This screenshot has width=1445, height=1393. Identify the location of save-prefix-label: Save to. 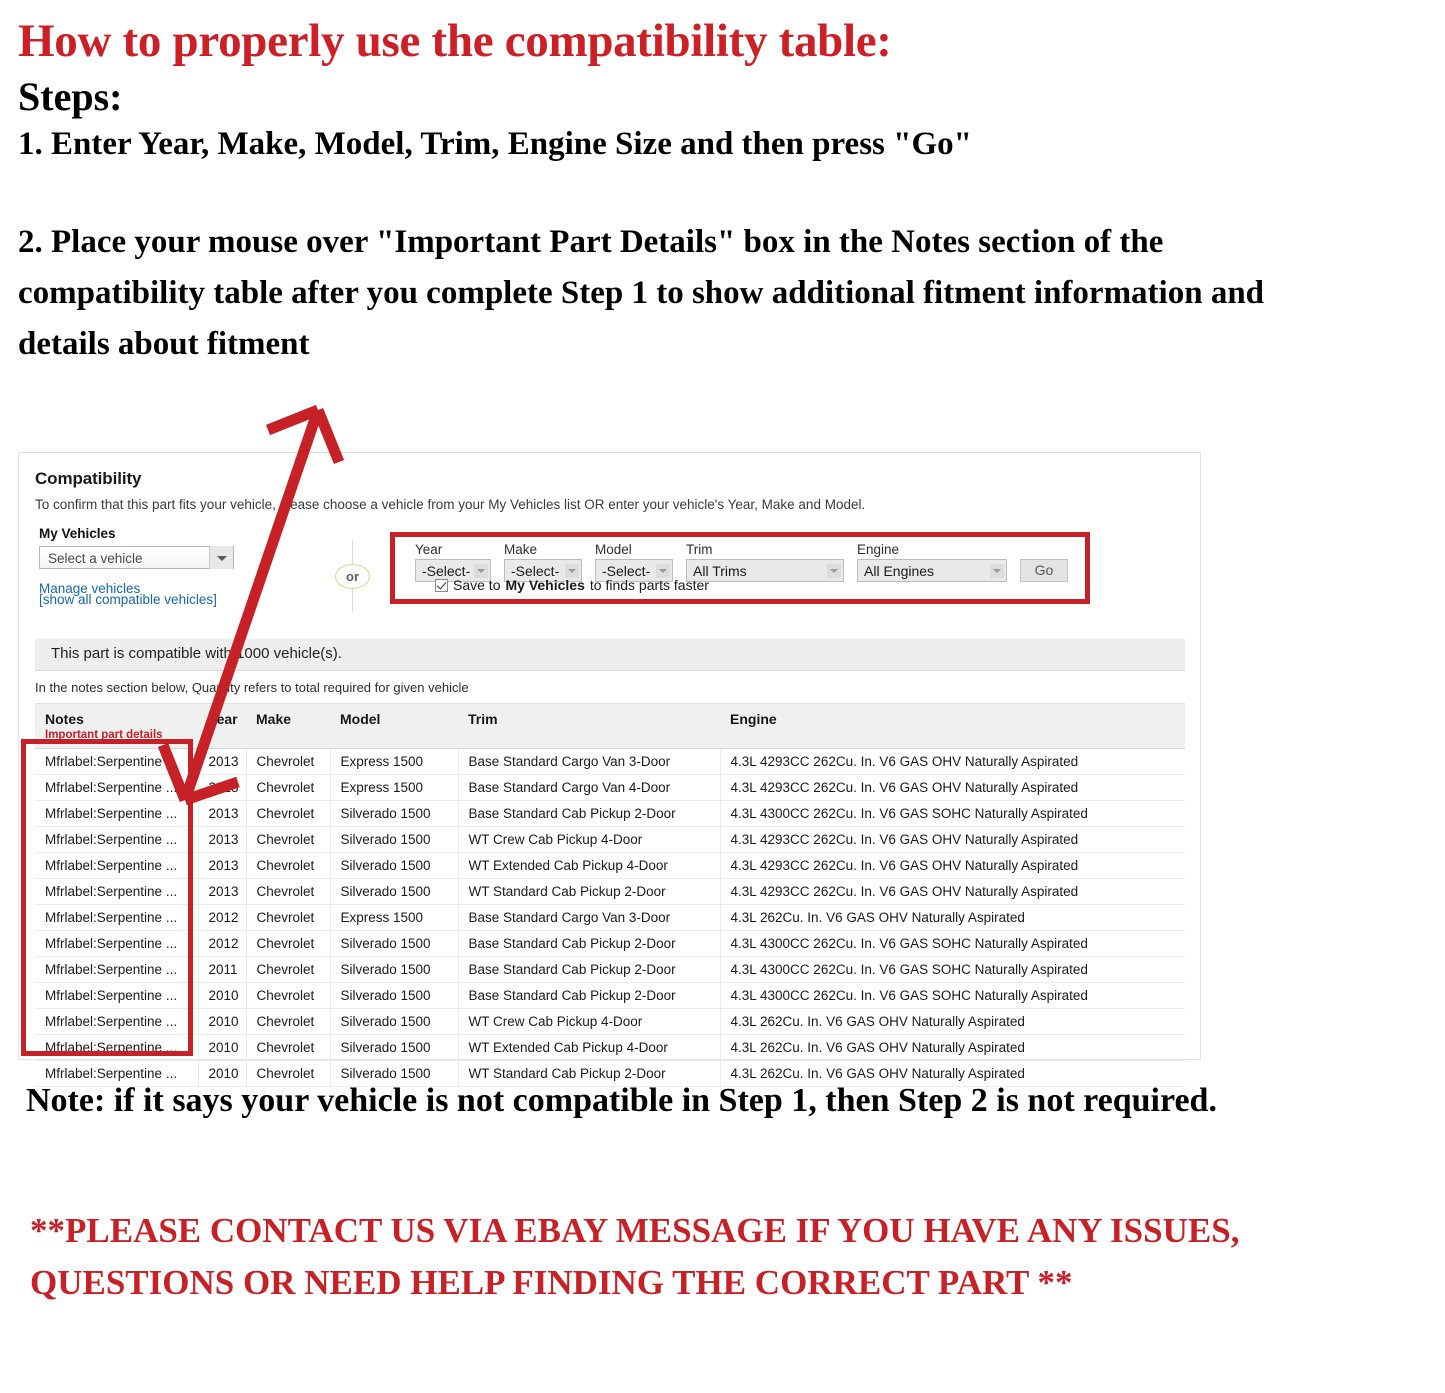
(477, 585).